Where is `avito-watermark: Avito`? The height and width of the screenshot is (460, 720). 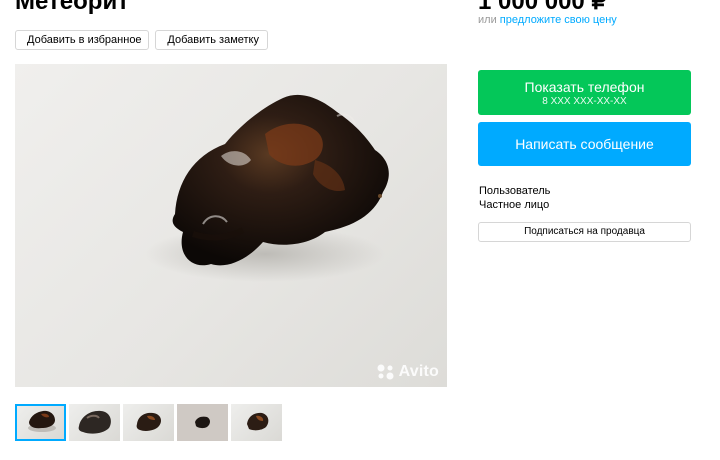
avito-watermark: Avito is located at coordinates (407, 372).